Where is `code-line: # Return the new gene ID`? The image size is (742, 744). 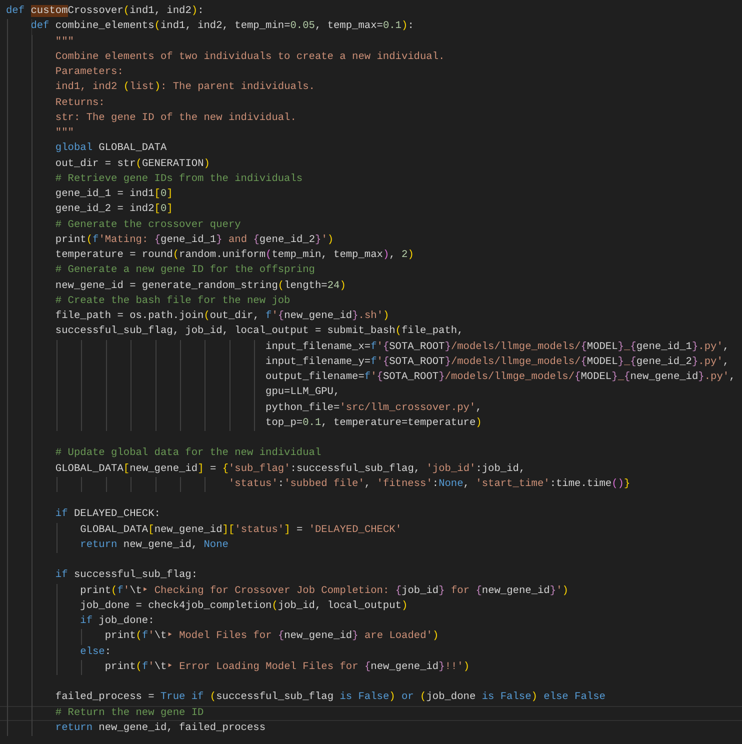
code-line: # Return the new gene ID is located at coordinates (129, 712).